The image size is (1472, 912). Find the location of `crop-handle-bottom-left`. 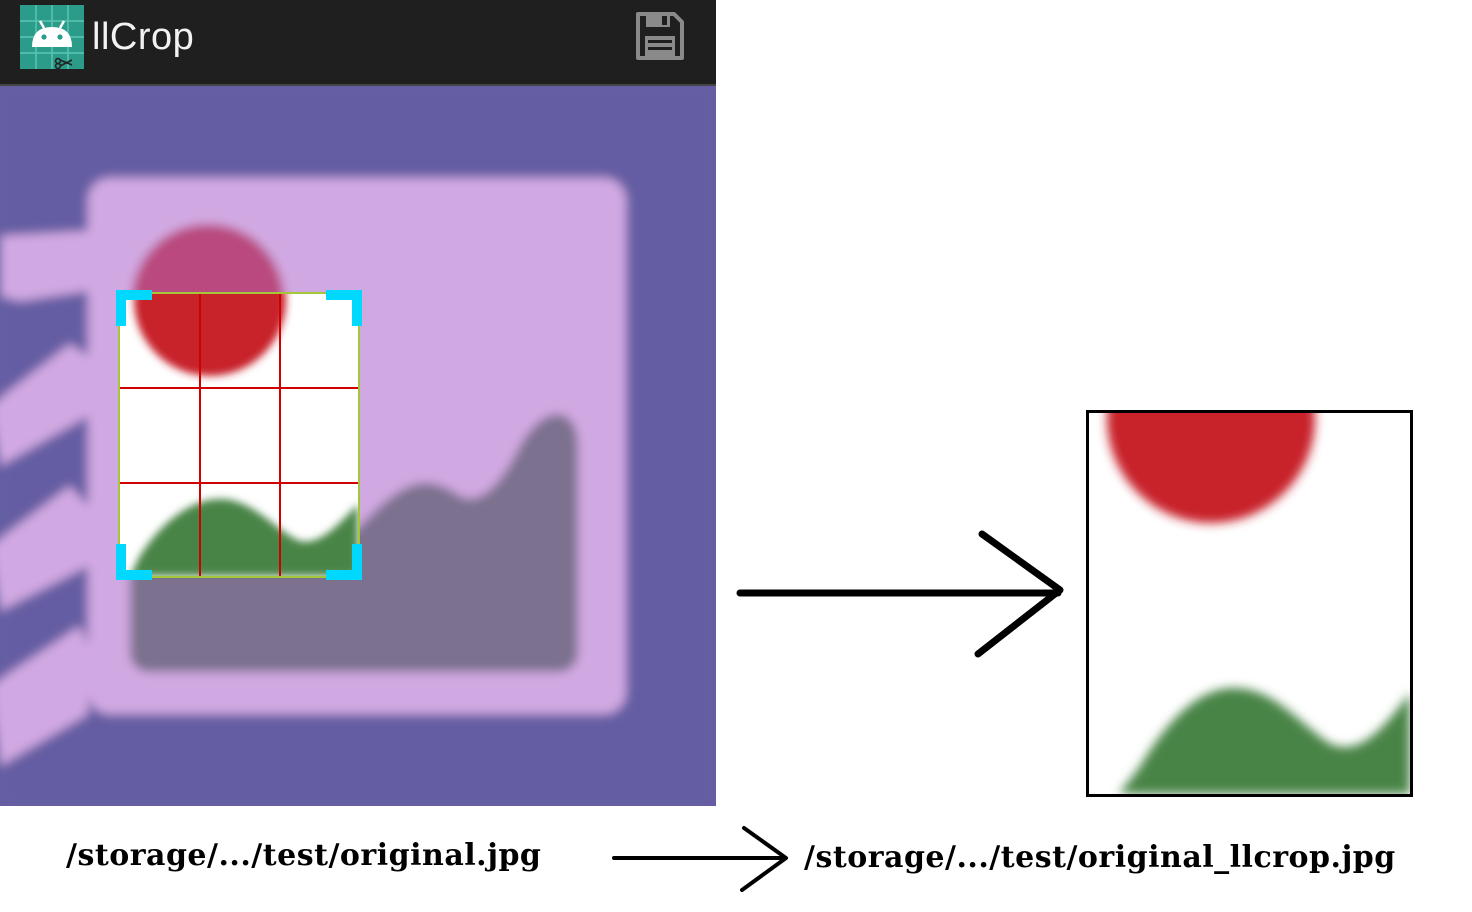

crop-handle-bottom-left is located at coordinates (134, 562).